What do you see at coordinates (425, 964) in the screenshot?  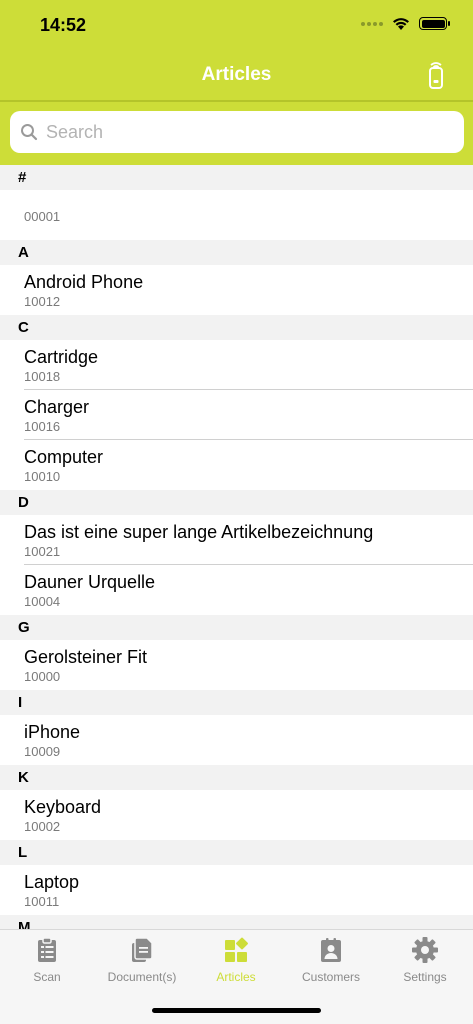 I see `tab-settings: Settings` at bounding box center [425, 964].